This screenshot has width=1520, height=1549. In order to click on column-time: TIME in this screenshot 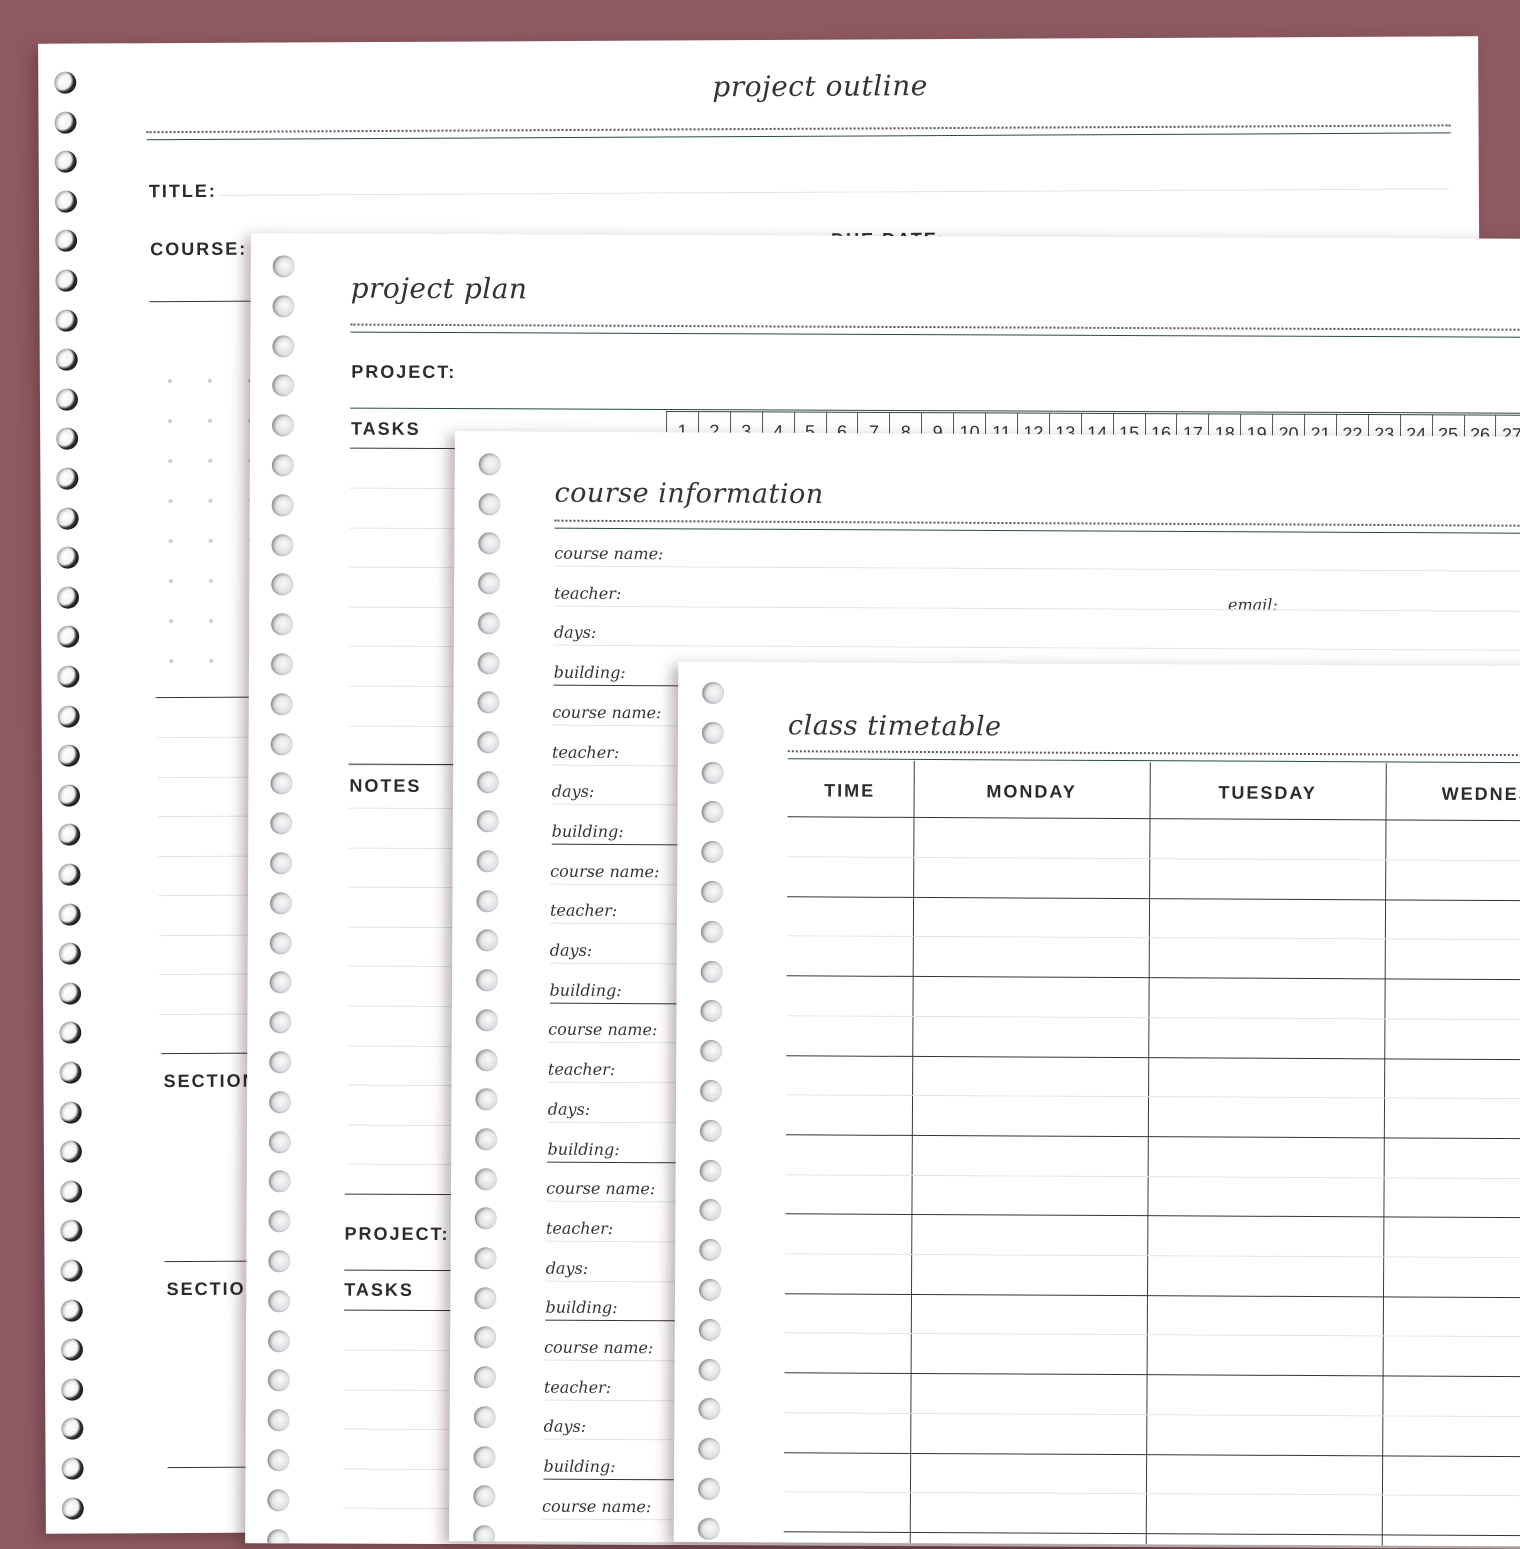, I will do `click(850, 790)`.